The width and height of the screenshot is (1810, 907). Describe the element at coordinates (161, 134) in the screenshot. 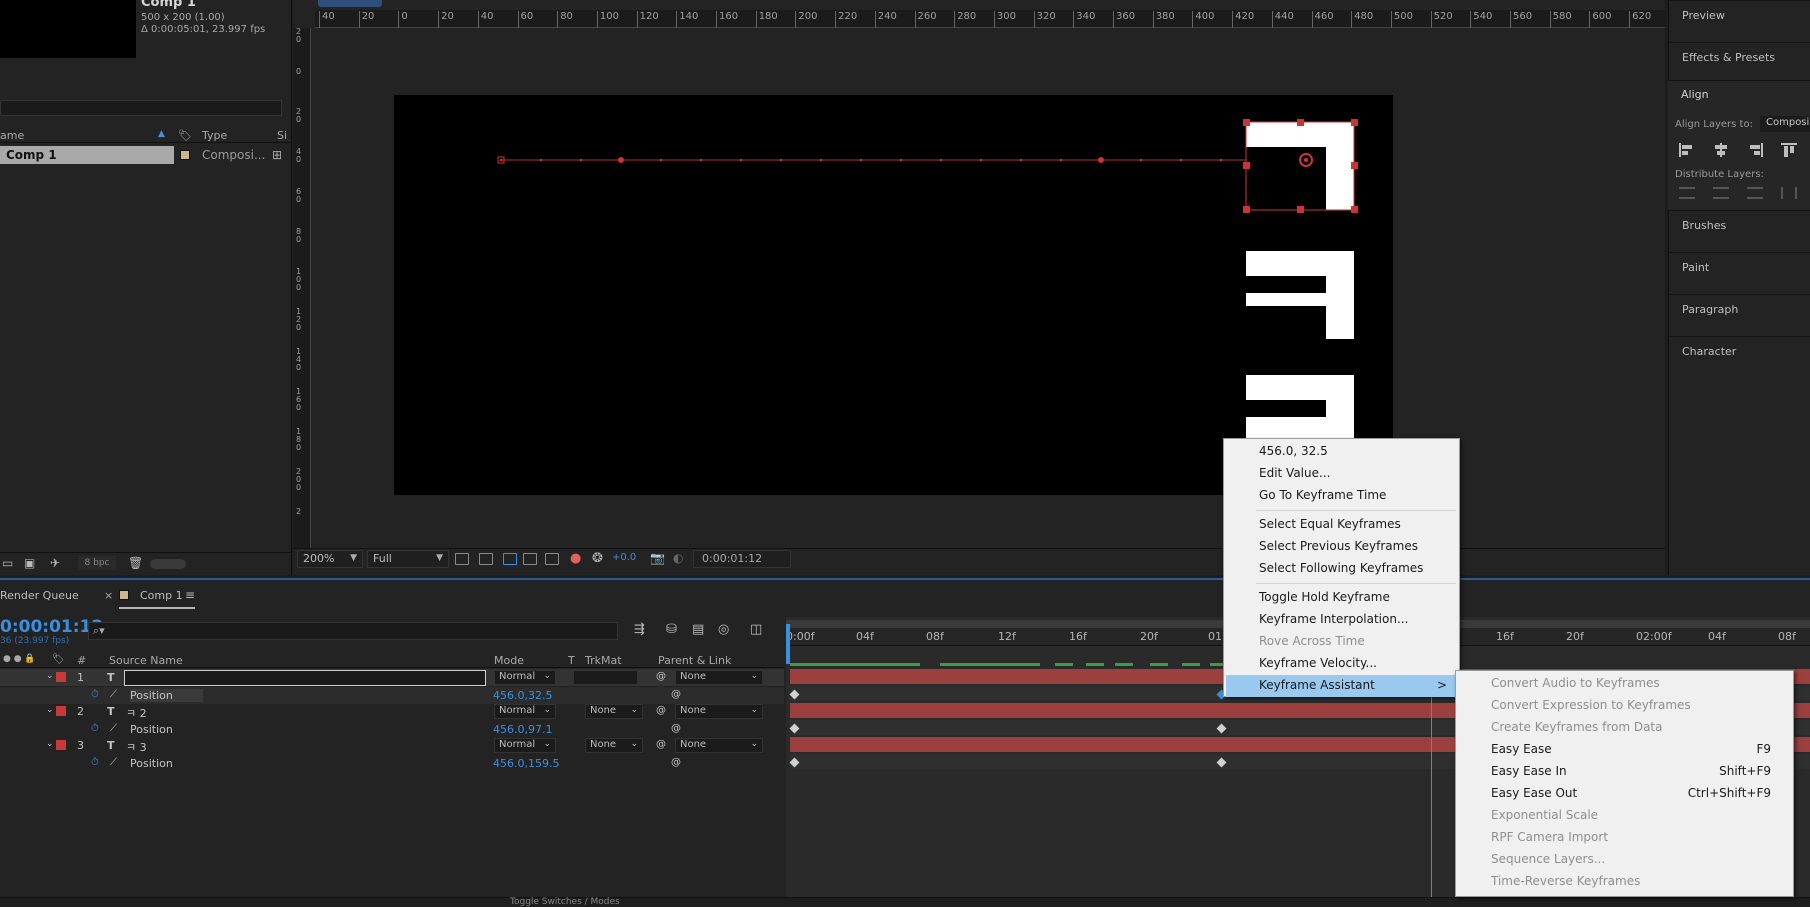

I see `sort-ascending-icon: ▲` at that location.